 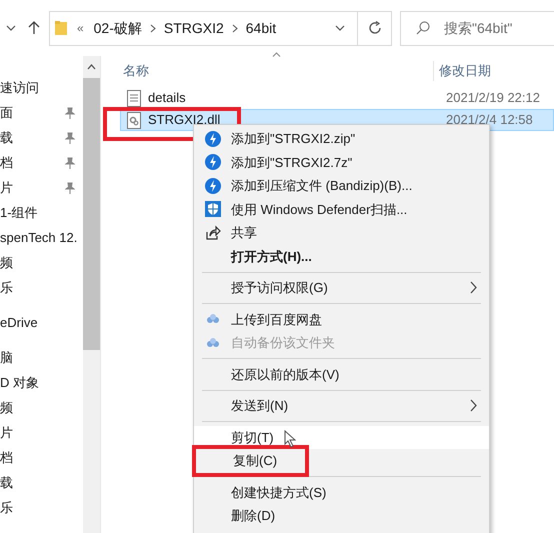 I want to click on breadcrumb-item: 02-破解, so click(x=118, y=28).